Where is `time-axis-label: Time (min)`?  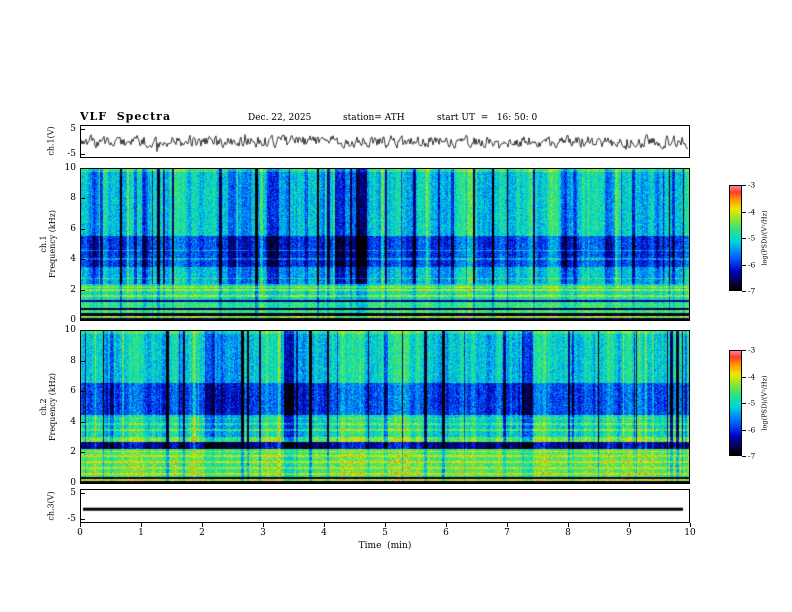 time-axis-label: Time (min) is located at coordinates (385, 546).